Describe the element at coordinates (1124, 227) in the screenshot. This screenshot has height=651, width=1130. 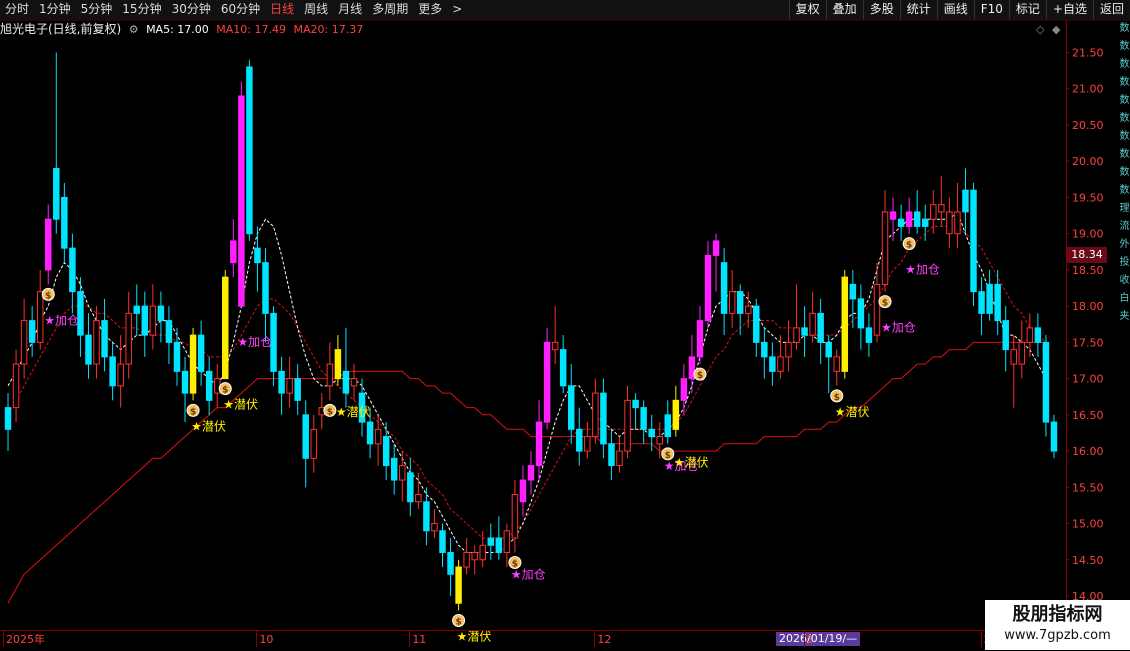
I see `side-tab-11: 流` at that location.